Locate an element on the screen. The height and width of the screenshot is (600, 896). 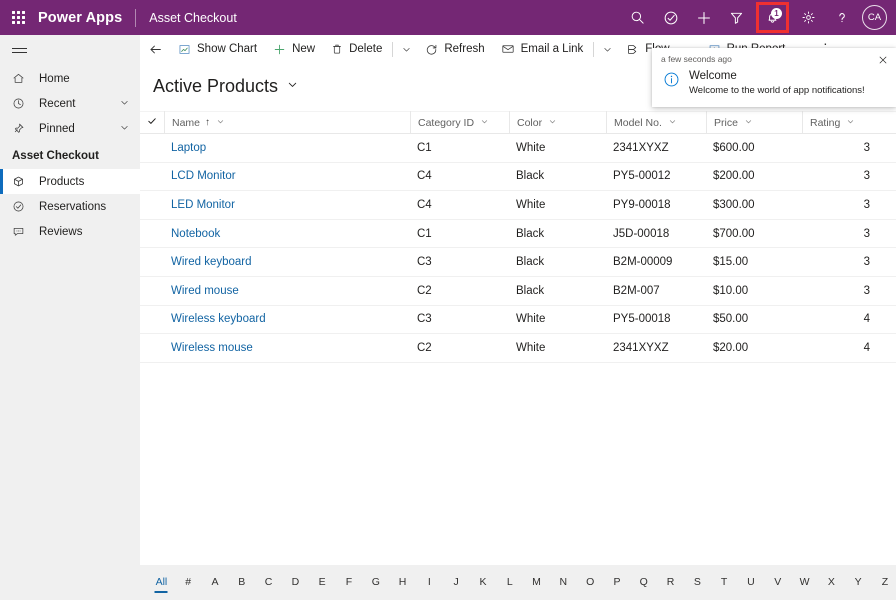
sidebar-collapse-button is located at coordinates (70, 50).